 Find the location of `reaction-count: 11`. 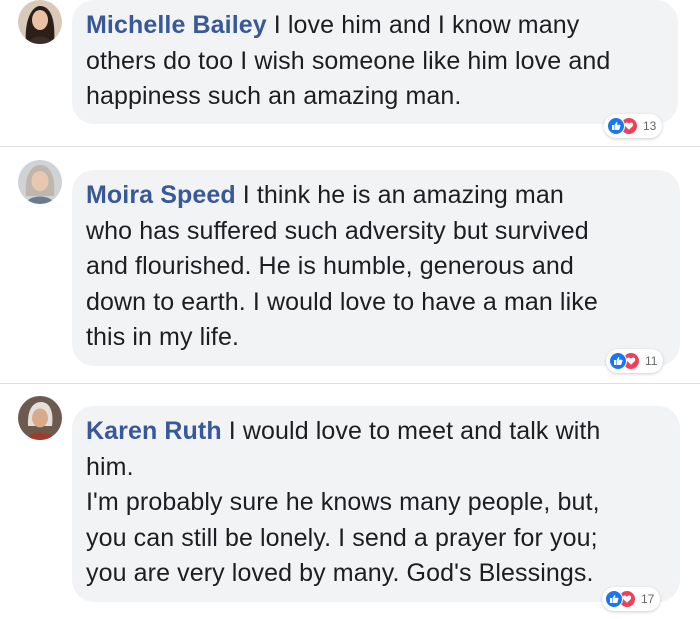

reaction-count: 11 is located at coordinates (651, 361).